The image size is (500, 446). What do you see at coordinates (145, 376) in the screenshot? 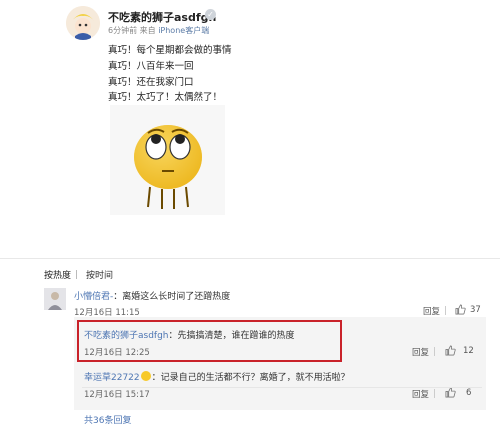
I see `emoji-icon` at bounding box center [145, 376].